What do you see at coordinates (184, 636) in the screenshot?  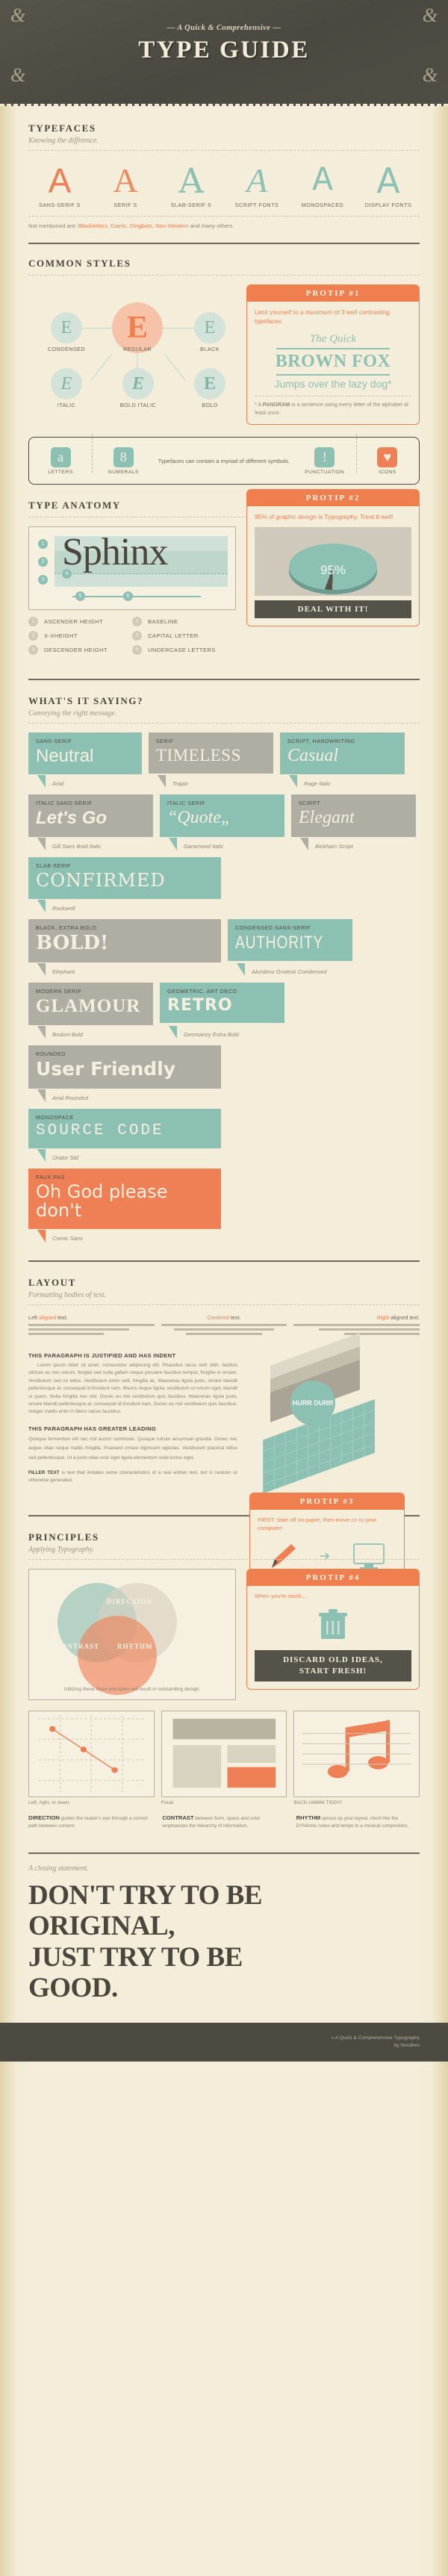 I see `legend-item: 5 CAPITAL LETTER` at bounding box center [184, 636].